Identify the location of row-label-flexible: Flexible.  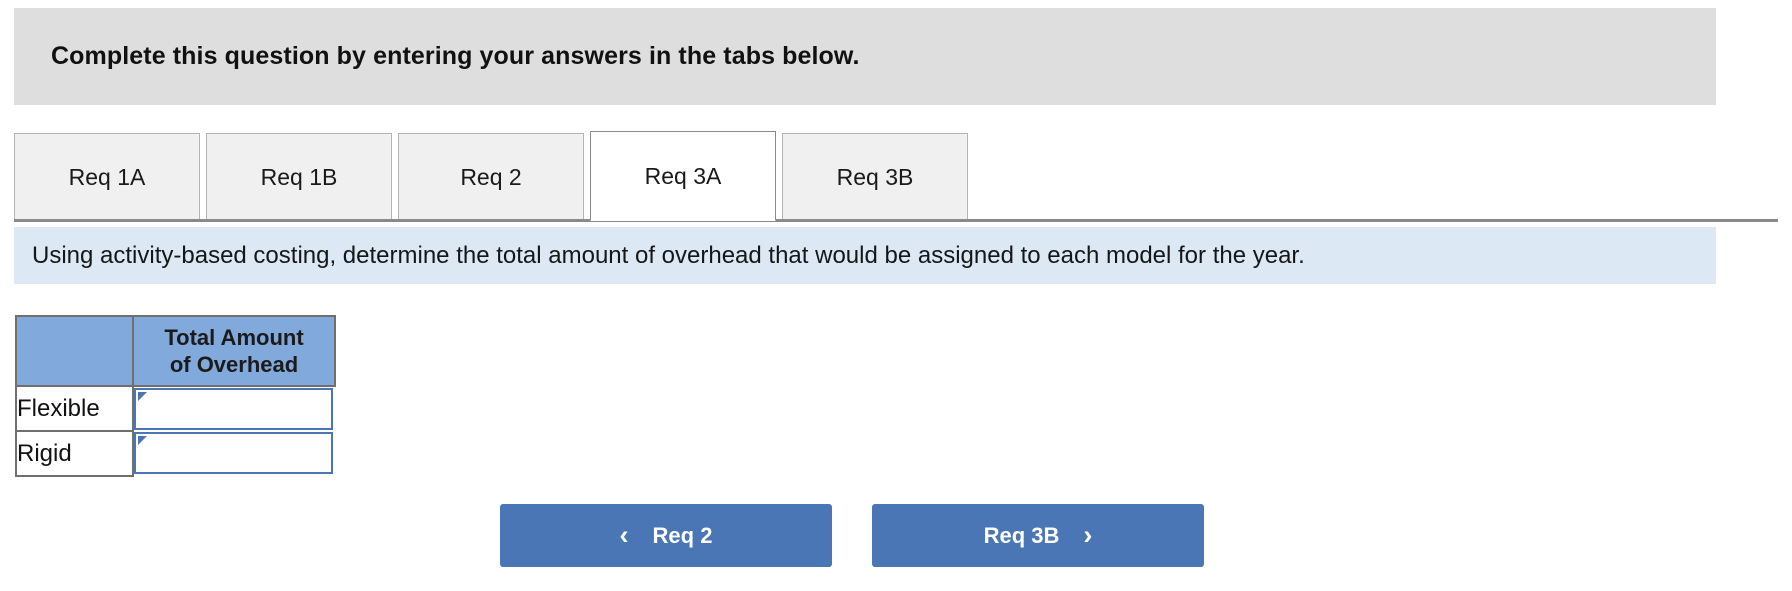
(74, 408).